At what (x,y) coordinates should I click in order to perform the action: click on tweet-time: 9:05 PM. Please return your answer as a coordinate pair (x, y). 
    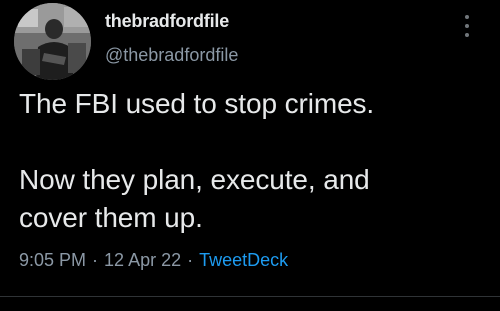
    Looking at the image, I should click on (52, 260).